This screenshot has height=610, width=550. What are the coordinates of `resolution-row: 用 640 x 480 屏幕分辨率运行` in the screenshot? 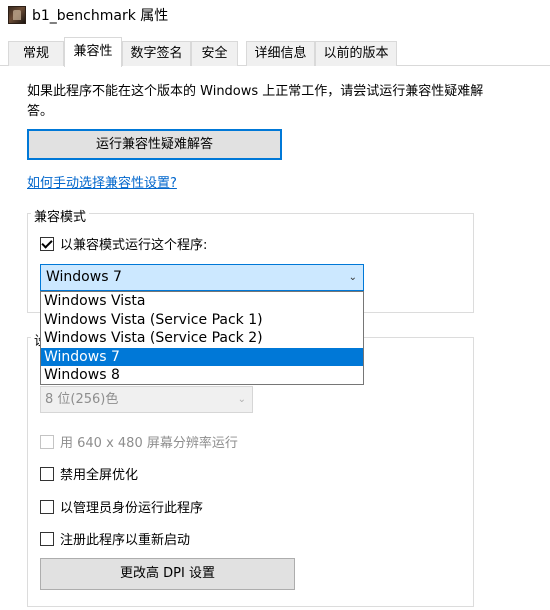 It's located at (139, 441).